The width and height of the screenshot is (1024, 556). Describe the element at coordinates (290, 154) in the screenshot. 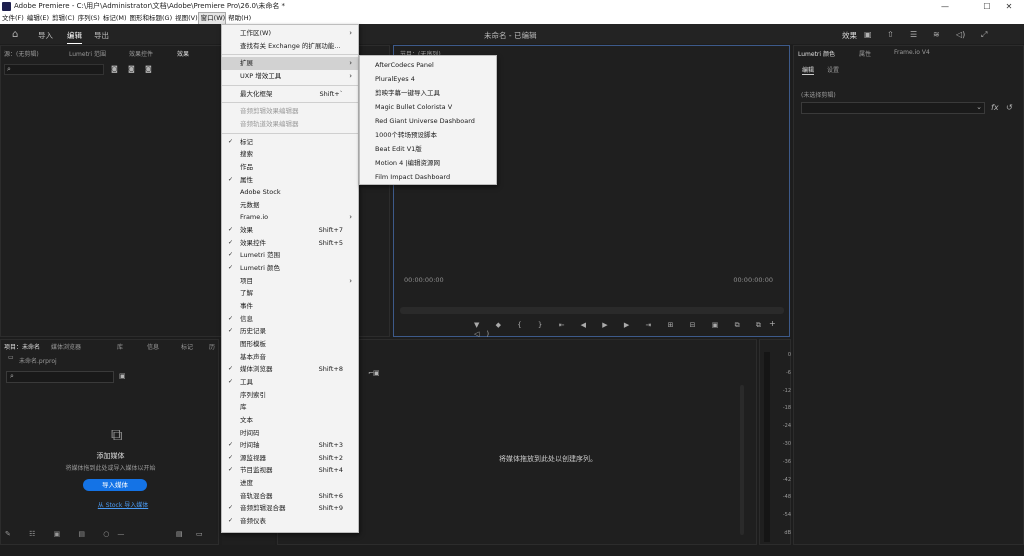

I see `window-menu-item: 搜索` at that location.